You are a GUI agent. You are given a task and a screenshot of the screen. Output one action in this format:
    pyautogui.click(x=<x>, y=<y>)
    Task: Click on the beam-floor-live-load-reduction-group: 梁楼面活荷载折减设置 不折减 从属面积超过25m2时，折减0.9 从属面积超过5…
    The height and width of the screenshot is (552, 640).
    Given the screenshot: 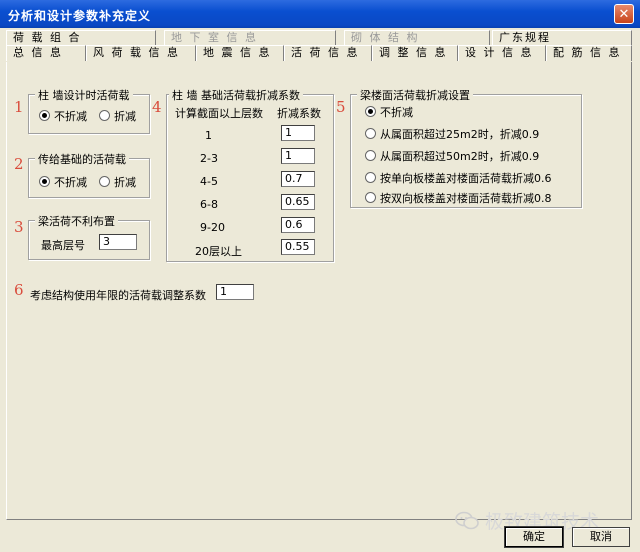 What is the action you would take?
    pyautogui.click(x=466, y=147)
    